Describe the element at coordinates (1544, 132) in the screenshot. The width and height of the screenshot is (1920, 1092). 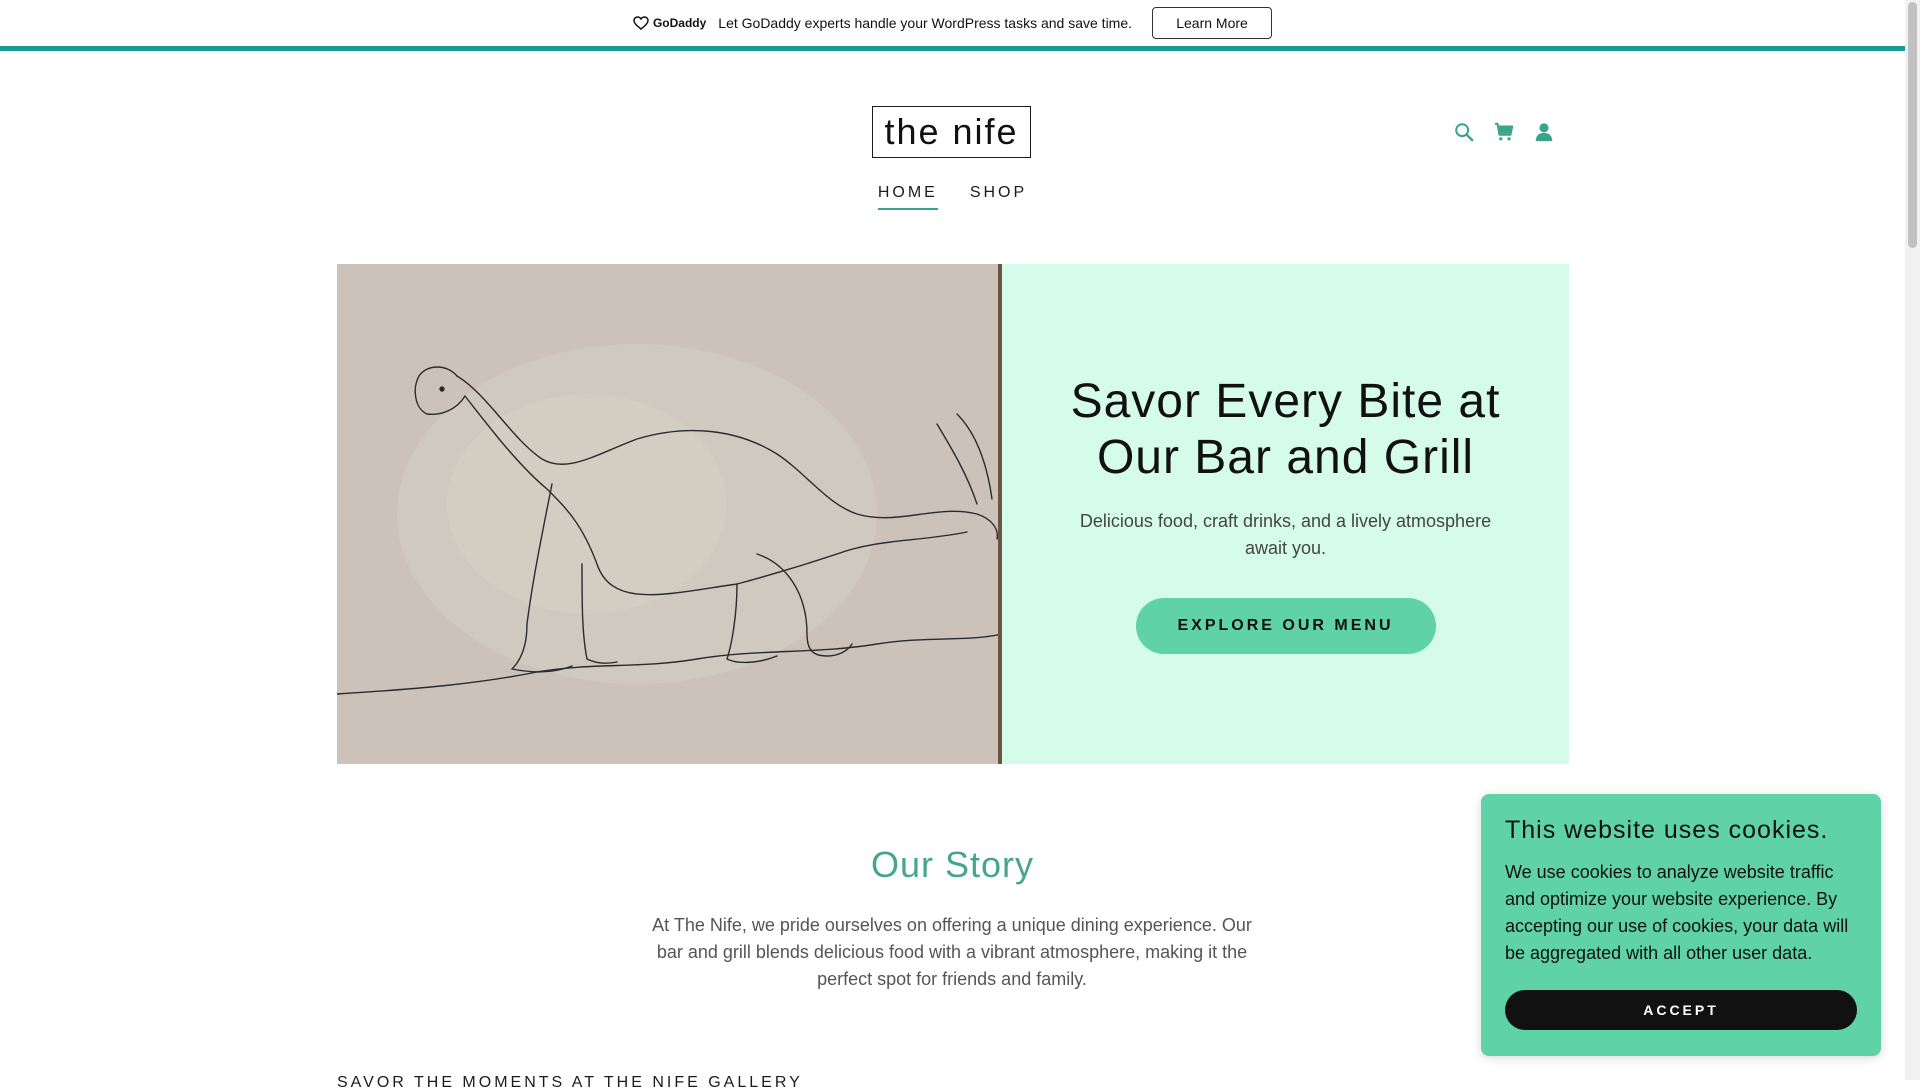
I see `account-icon` at that location.